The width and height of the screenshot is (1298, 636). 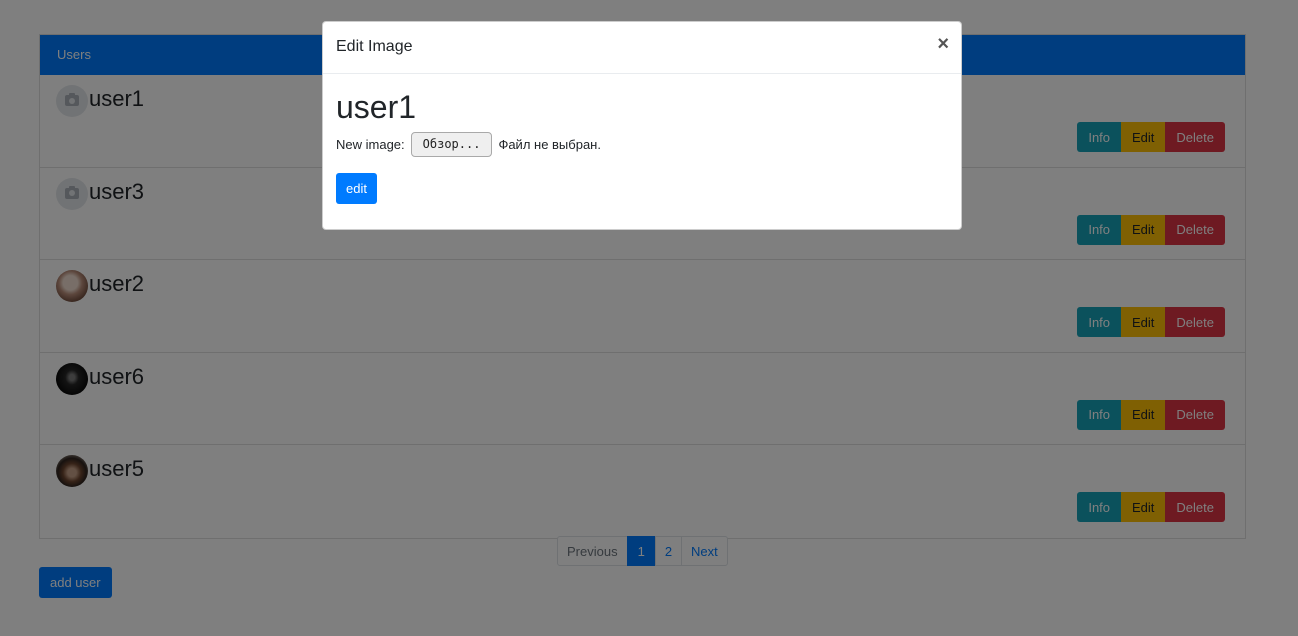 I want to click on file-status: Файл не выбран., so click(x=549, y=144).